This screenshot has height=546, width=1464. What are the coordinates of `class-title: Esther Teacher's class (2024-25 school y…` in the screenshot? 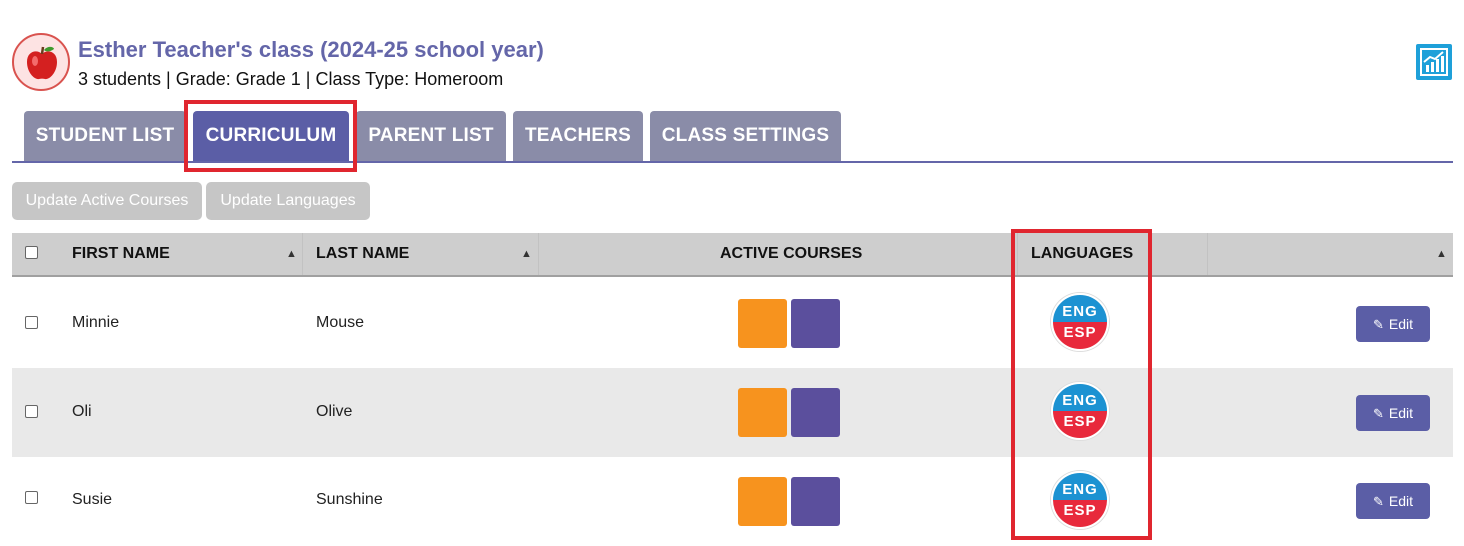 It's located at (311, 49).